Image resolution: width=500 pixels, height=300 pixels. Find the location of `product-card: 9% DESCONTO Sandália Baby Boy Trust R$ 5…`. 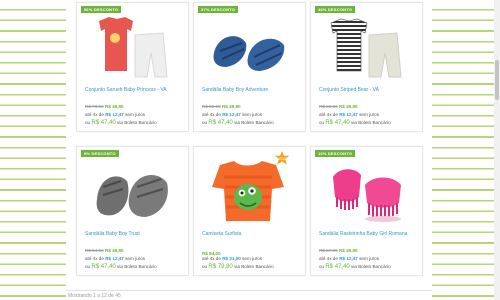

product-card: 9% DESCONTO Sandália Baby Boy Trust R$ 5… is located at coordinates (132, 211).